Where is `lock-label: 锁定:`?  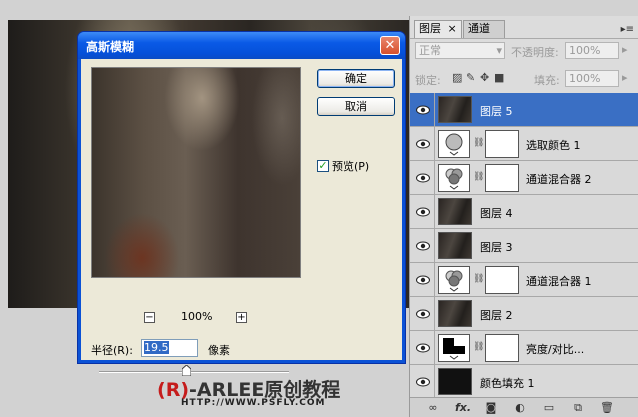 lock-label: 锁定: is located at coordinates (428, 80).